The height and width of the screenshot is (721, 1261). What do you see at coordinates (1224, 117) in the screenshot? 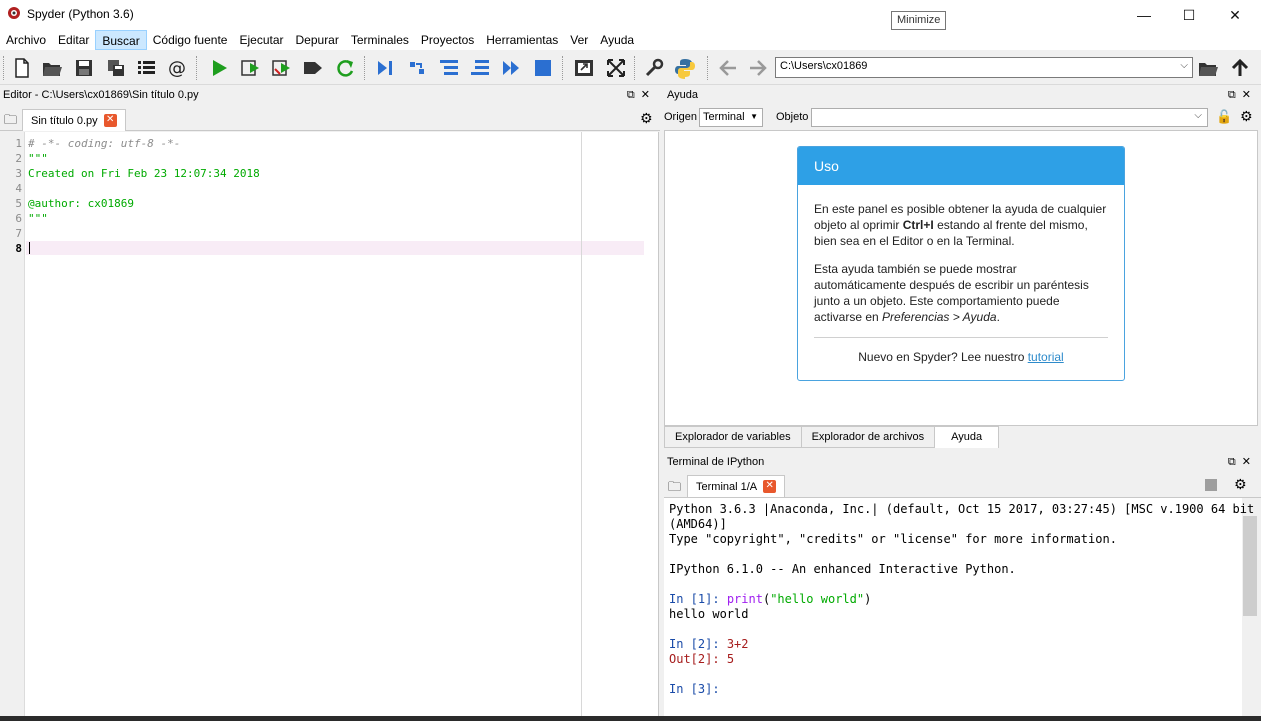
I see `lock-icon: 🔓` at bounding box center [1224, 117].